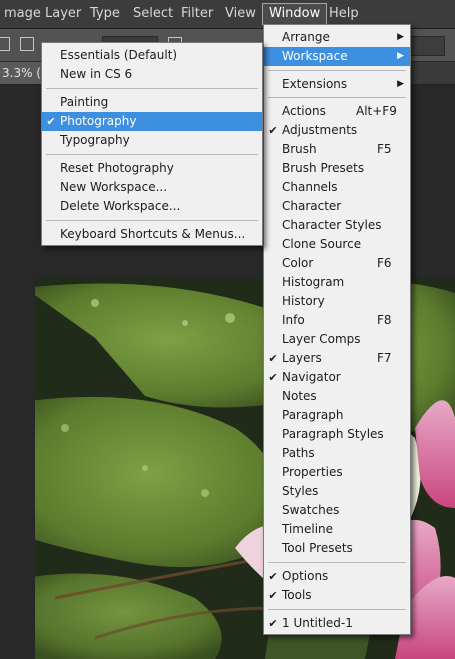 Image resolution: width=455 pixels, height=659 pixels. What do you see at coordinates (308, 529) in the screenshot?
I see `menu-item-label: Timeline` at bounding box center [308, 529].